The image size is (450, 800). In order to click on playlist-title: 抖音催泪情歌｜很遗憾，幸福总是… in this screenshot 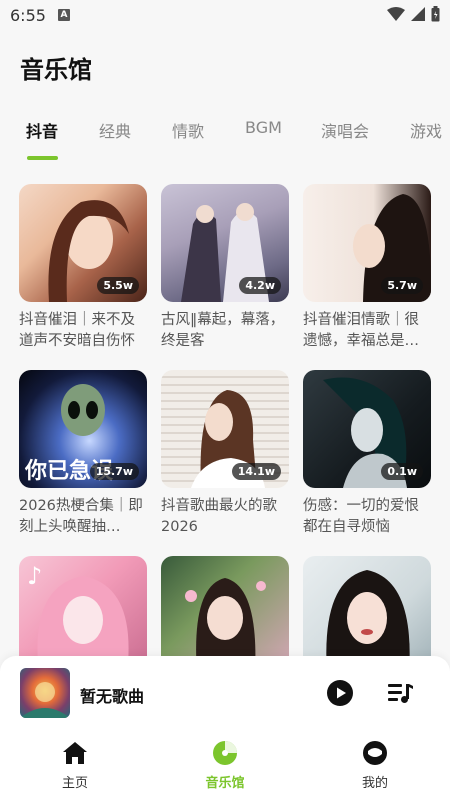, I will do `click(361, 330)`.